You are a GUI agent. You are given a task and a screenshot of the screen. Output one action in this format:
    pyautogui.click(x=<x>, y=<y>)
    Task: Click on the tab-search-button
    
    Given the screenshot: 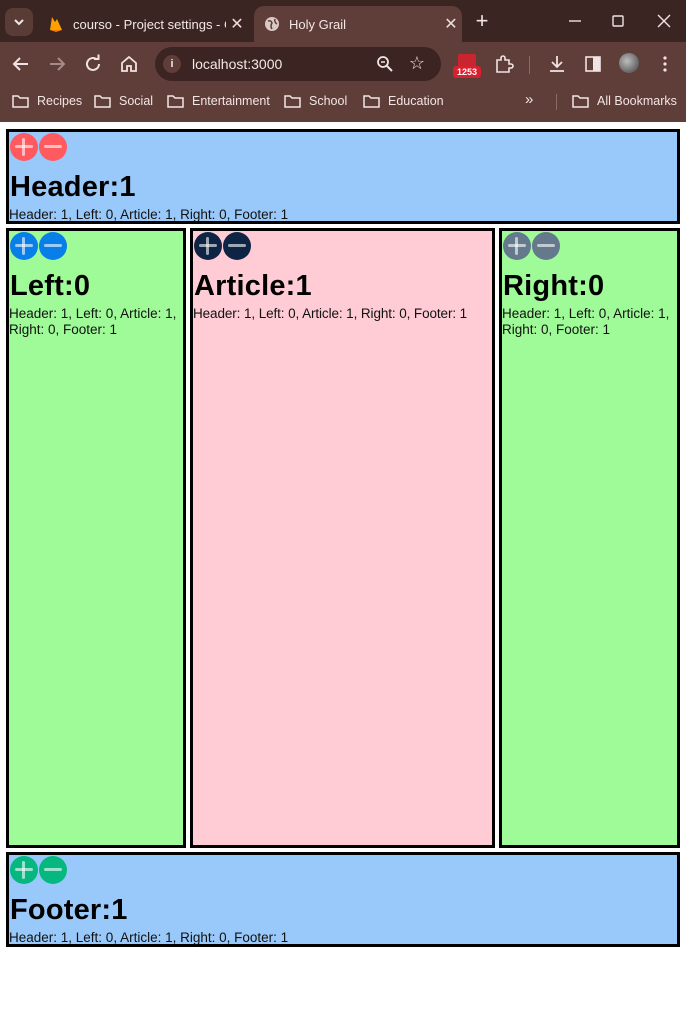 What is the action you would take?
    pyautogui.click(x=19, y=22)
    